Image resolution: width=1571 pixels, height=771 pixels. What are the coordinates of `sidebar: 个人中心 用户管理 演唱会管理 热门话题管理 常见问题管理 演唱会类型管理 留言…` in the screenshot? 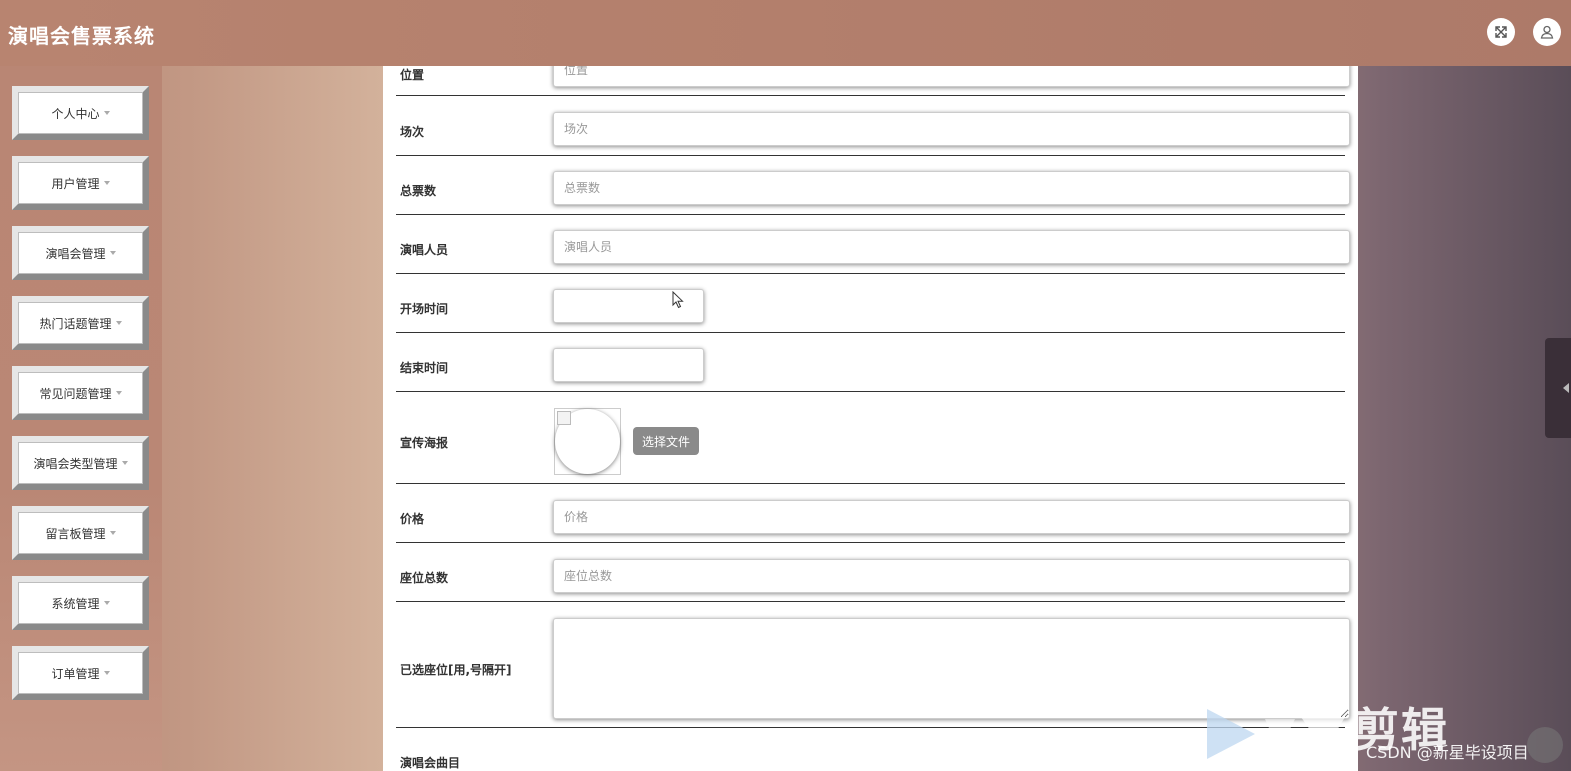 It's located at (81, 418).